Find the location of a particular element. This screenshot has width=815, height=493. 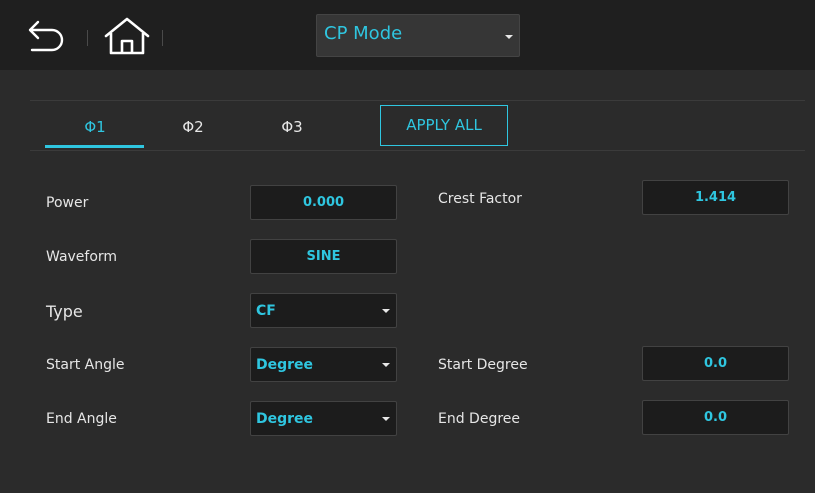

waveform-label: Waveform is located at coordinates (82, 257).